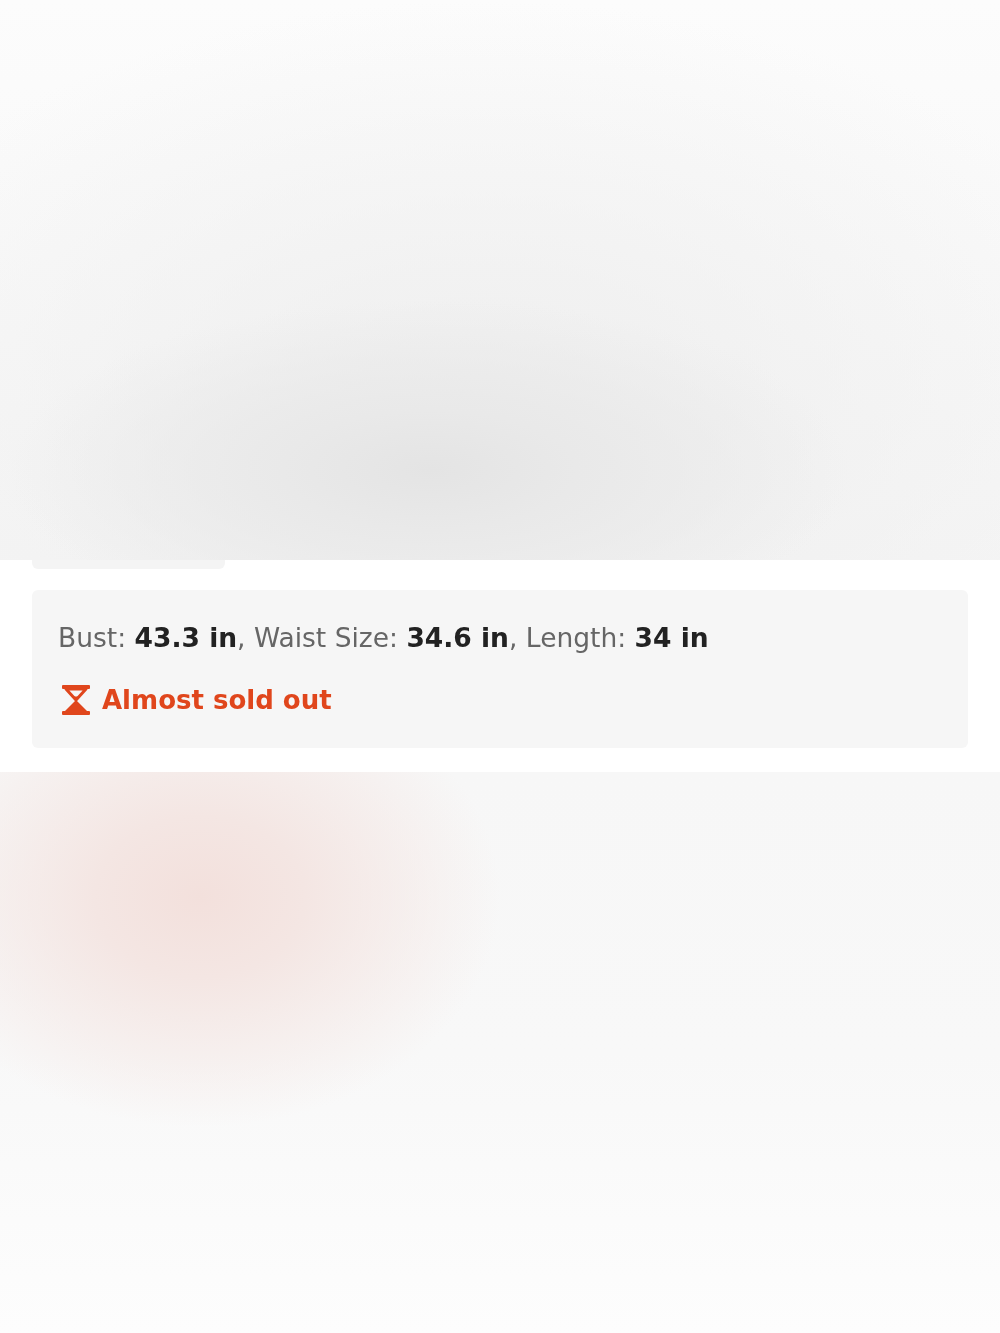  Describe the element at coordinates (76, 700) in the screenshot. I see `hourglass-icon` at that location.